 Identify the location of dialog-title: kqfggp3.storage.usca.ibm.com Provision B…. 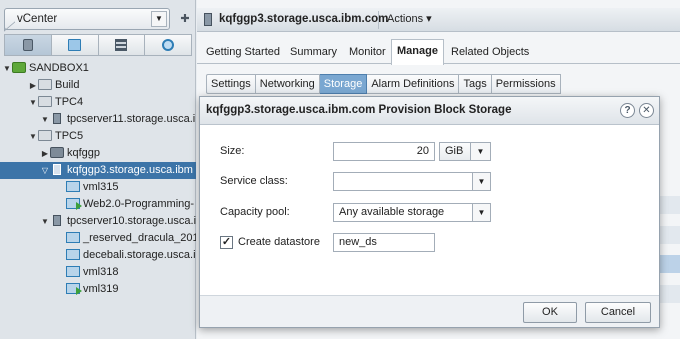
(359, 110).